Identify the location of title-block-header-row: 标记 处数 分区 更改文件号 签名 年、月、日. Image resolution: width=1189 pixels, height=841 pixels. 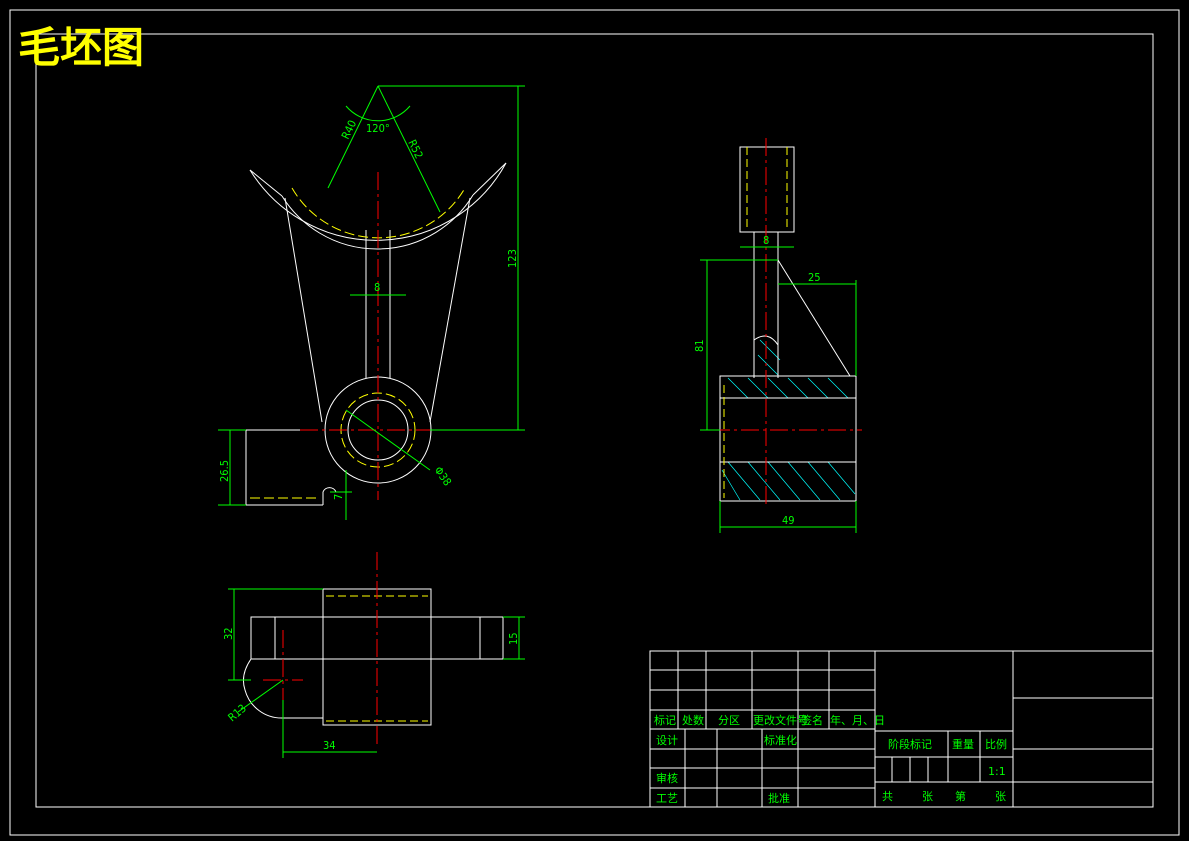
(769, 720).